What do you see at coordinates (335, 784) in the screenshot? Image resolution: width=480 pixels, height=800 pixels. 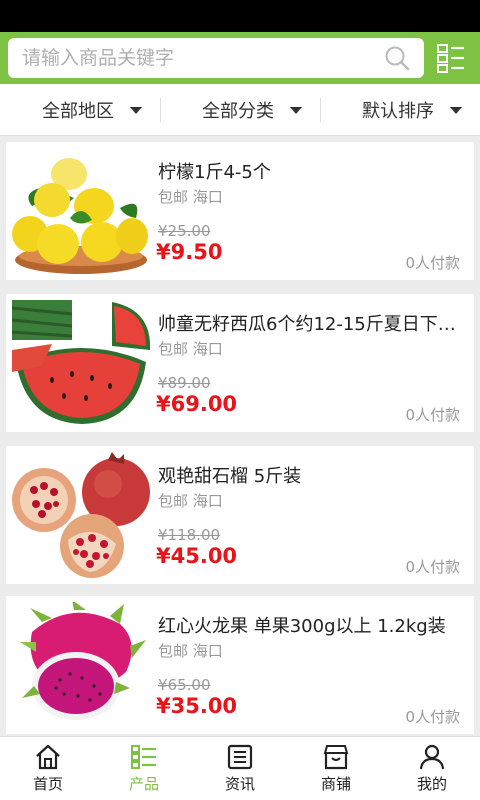 I see `tab-shop-label: 商铺` at bounding box center [335, 784].